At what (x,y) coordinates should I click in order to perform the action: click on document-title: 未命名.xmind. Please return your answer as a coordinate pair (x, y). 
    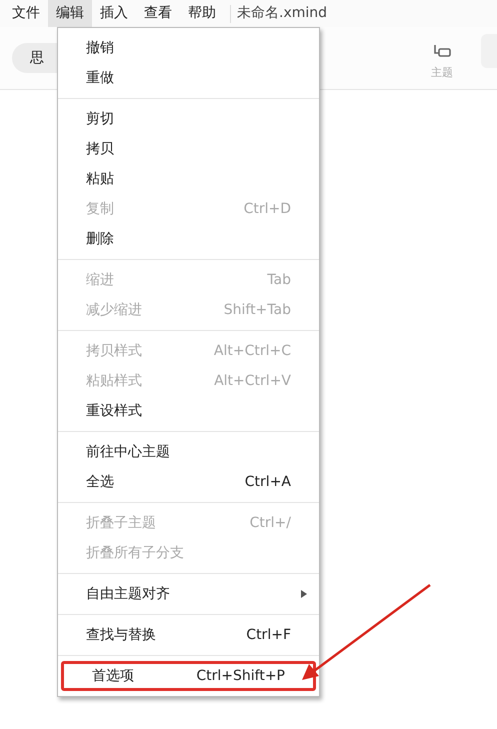
    Looking at the image, I should click on (282, 13).